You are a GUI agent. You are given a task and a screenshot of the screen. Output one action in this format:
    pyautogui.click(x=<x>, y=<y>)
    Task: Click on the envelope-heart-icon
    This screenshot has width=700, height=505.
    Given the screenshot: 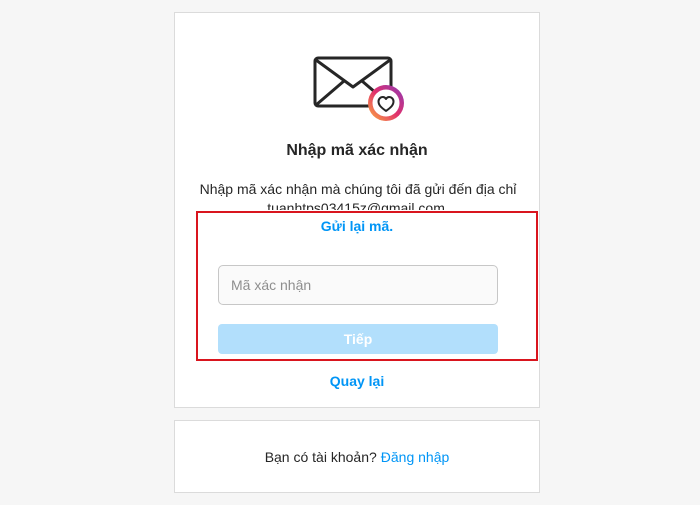 What is the action you would take?
    pyautogui.click(x=359, y=95)
    